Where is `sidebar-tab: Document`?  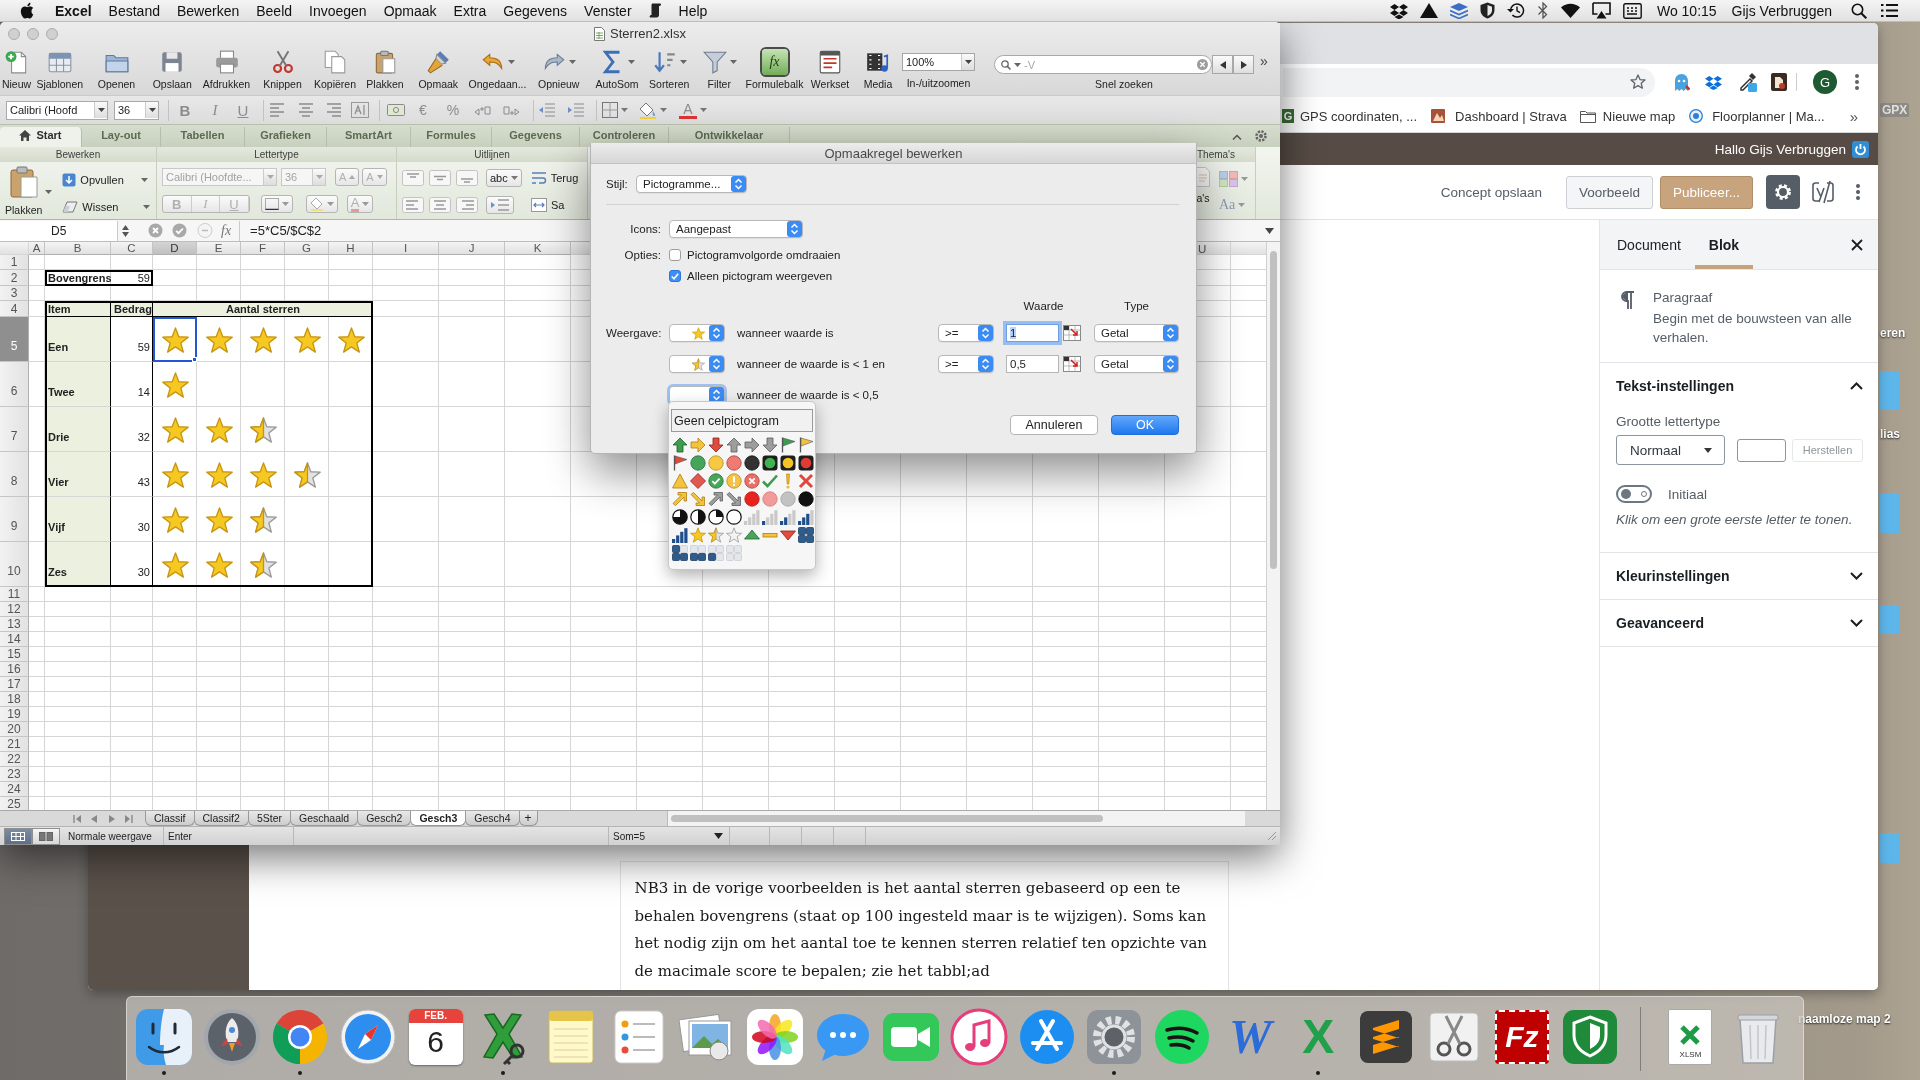
sidebar-tab: Document is located at coordinates (1649, 244).